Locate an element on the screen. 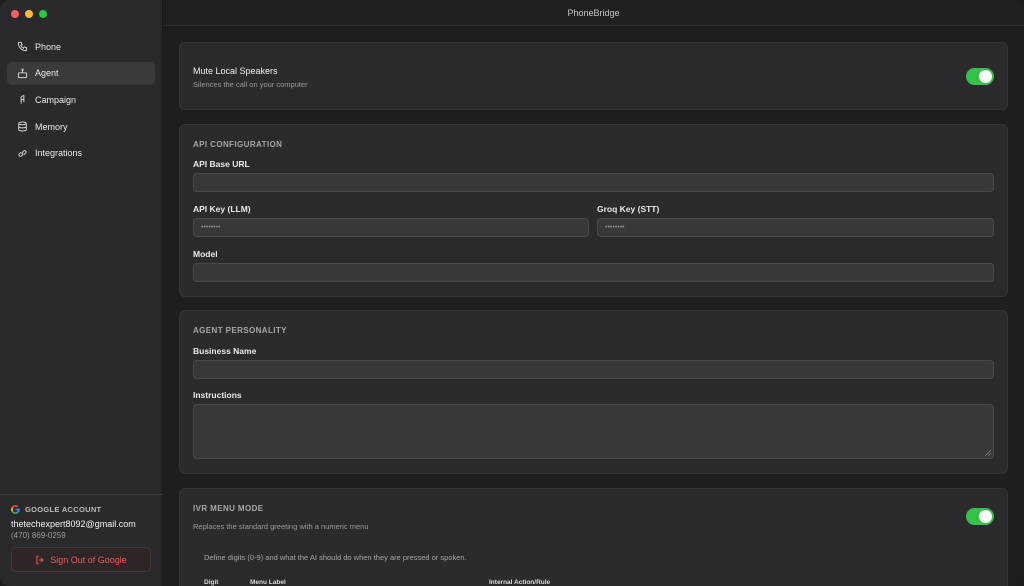 This screenshot has width=1024, height=586. mute-speakers-toggle is located at coordinates (980, 76).